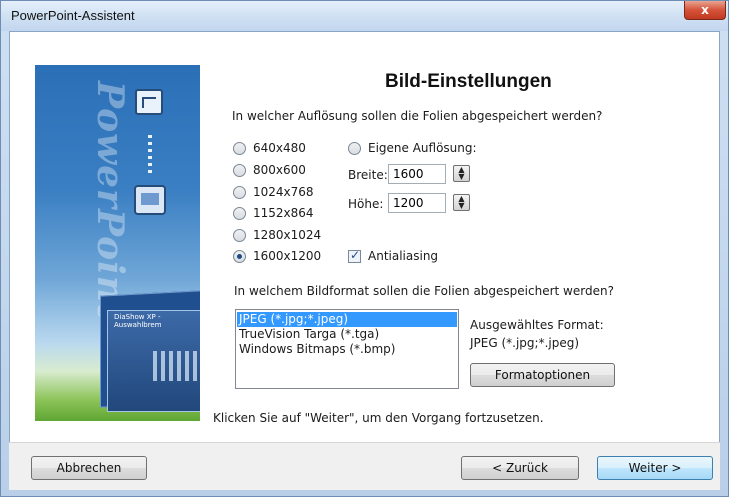 This screenshot has width=729, height=497. I want to click on button-label: < Zurück, so click(520, 468).